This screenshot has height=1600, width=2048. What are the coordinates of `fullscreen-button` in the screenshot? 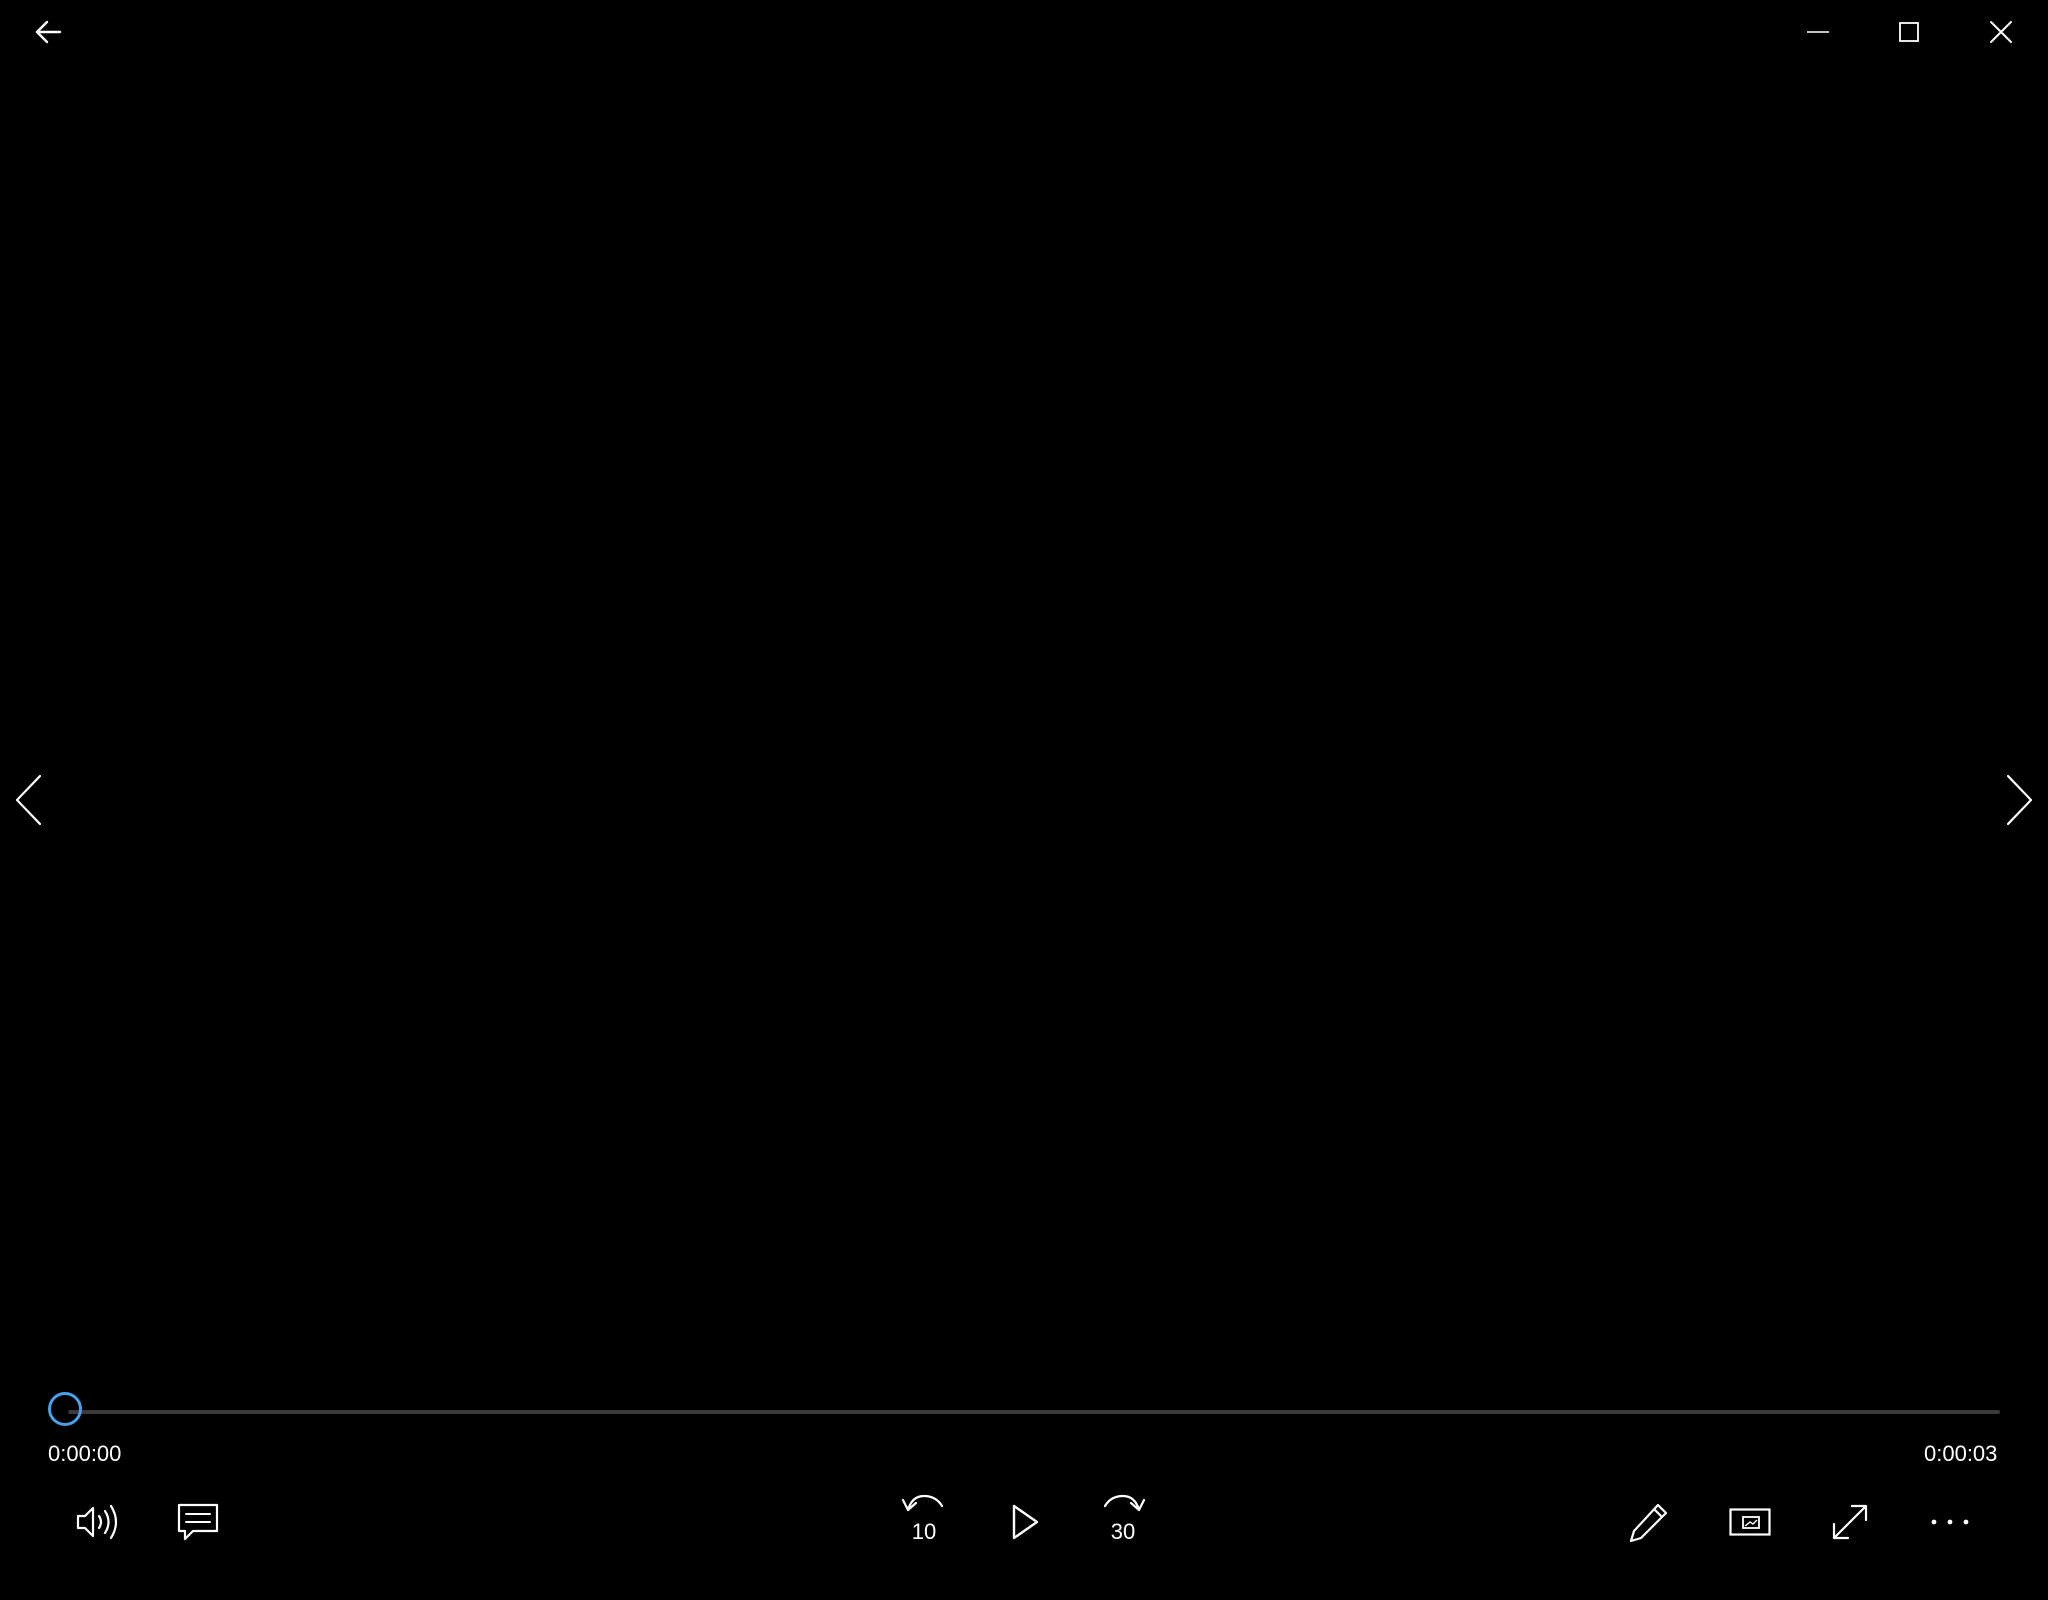 It's located at (1850, 1522).